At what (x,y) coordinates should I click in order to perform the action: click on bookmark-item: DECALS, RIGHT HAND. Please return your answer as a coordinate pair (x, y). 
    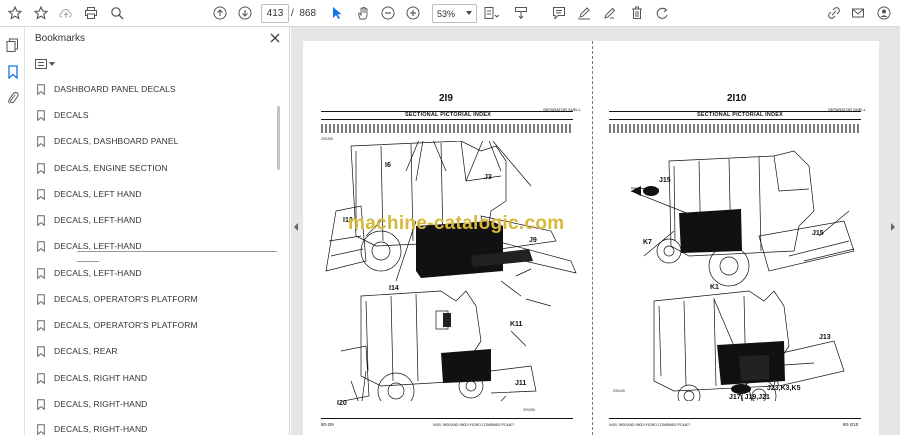
    Looking at the image, I should click on (92, 378).